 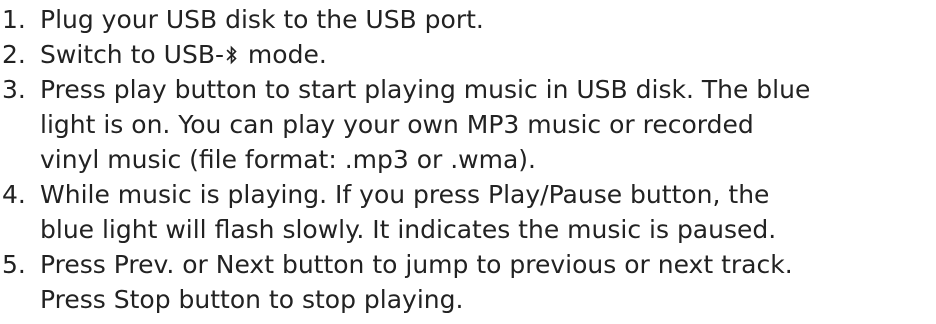 I want to click on step-text-suffix: mode., so click(x=283, y=54).